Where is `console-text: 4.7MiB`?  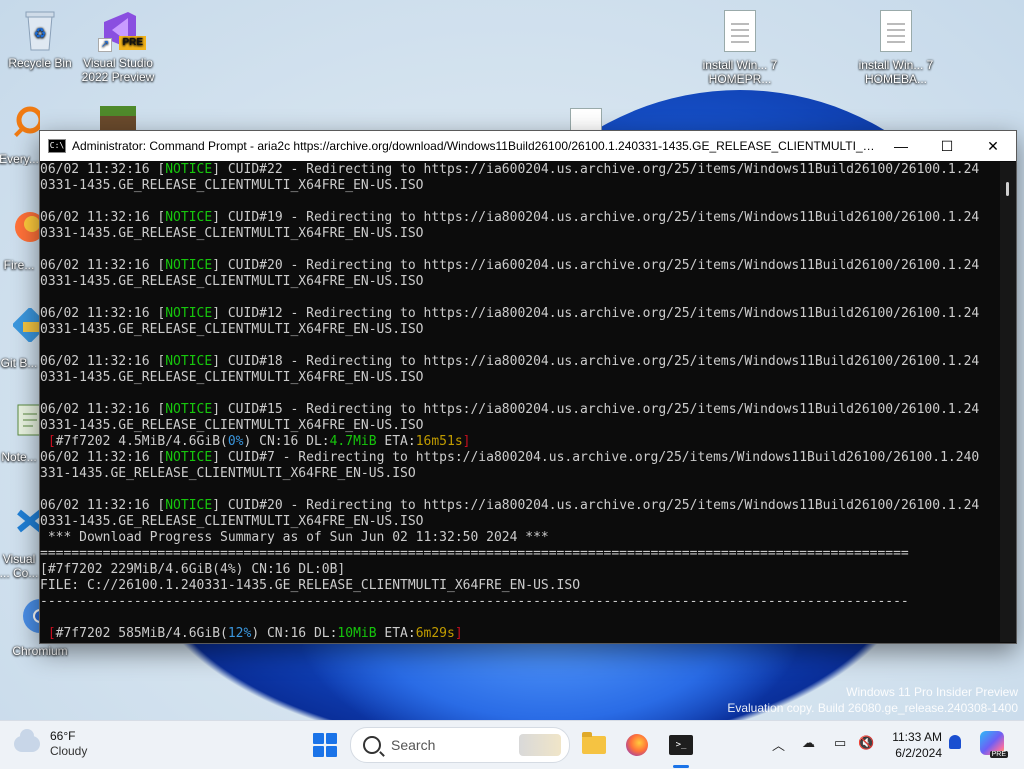
console-text: 4.7MiB is located at coordinates (353, 441).